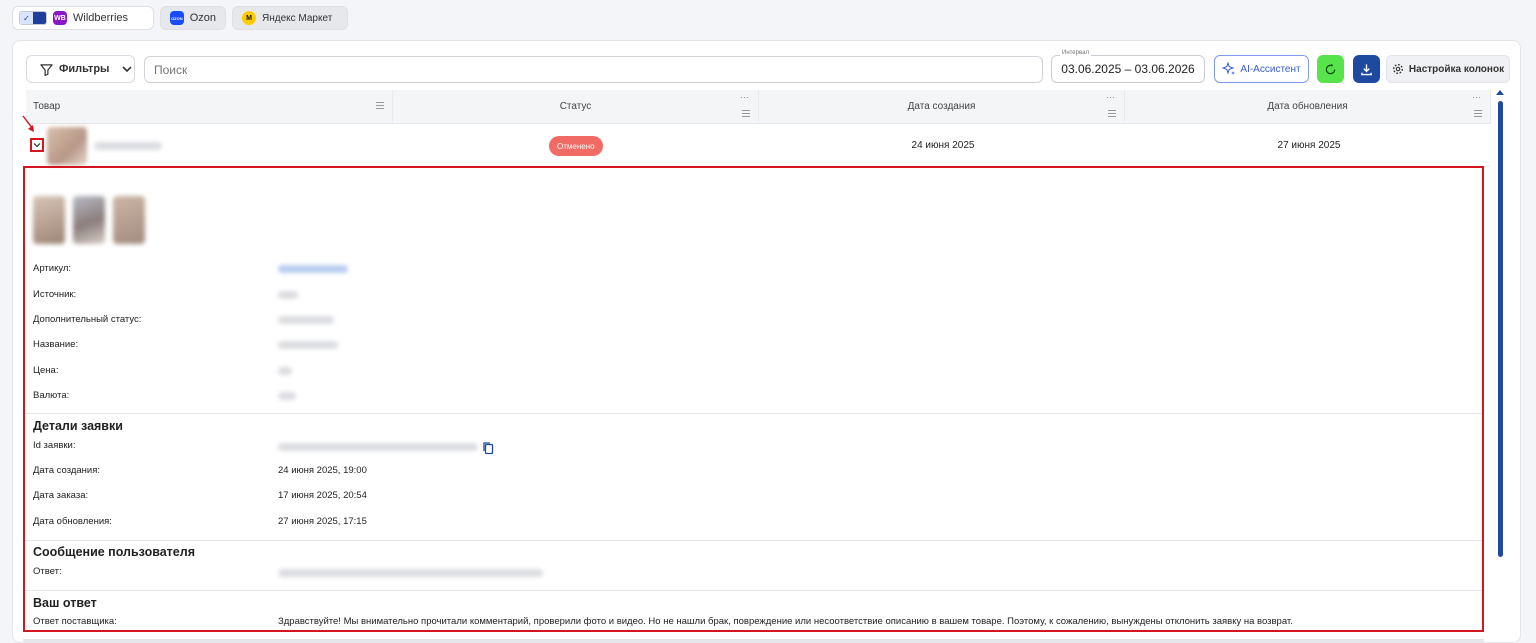 This screenshot has height=643, width=1536. Describe the element at coordinates (322, 470) in the screenshot. I see `created-date-value: 24 июня 2025, 19:00` at that location.